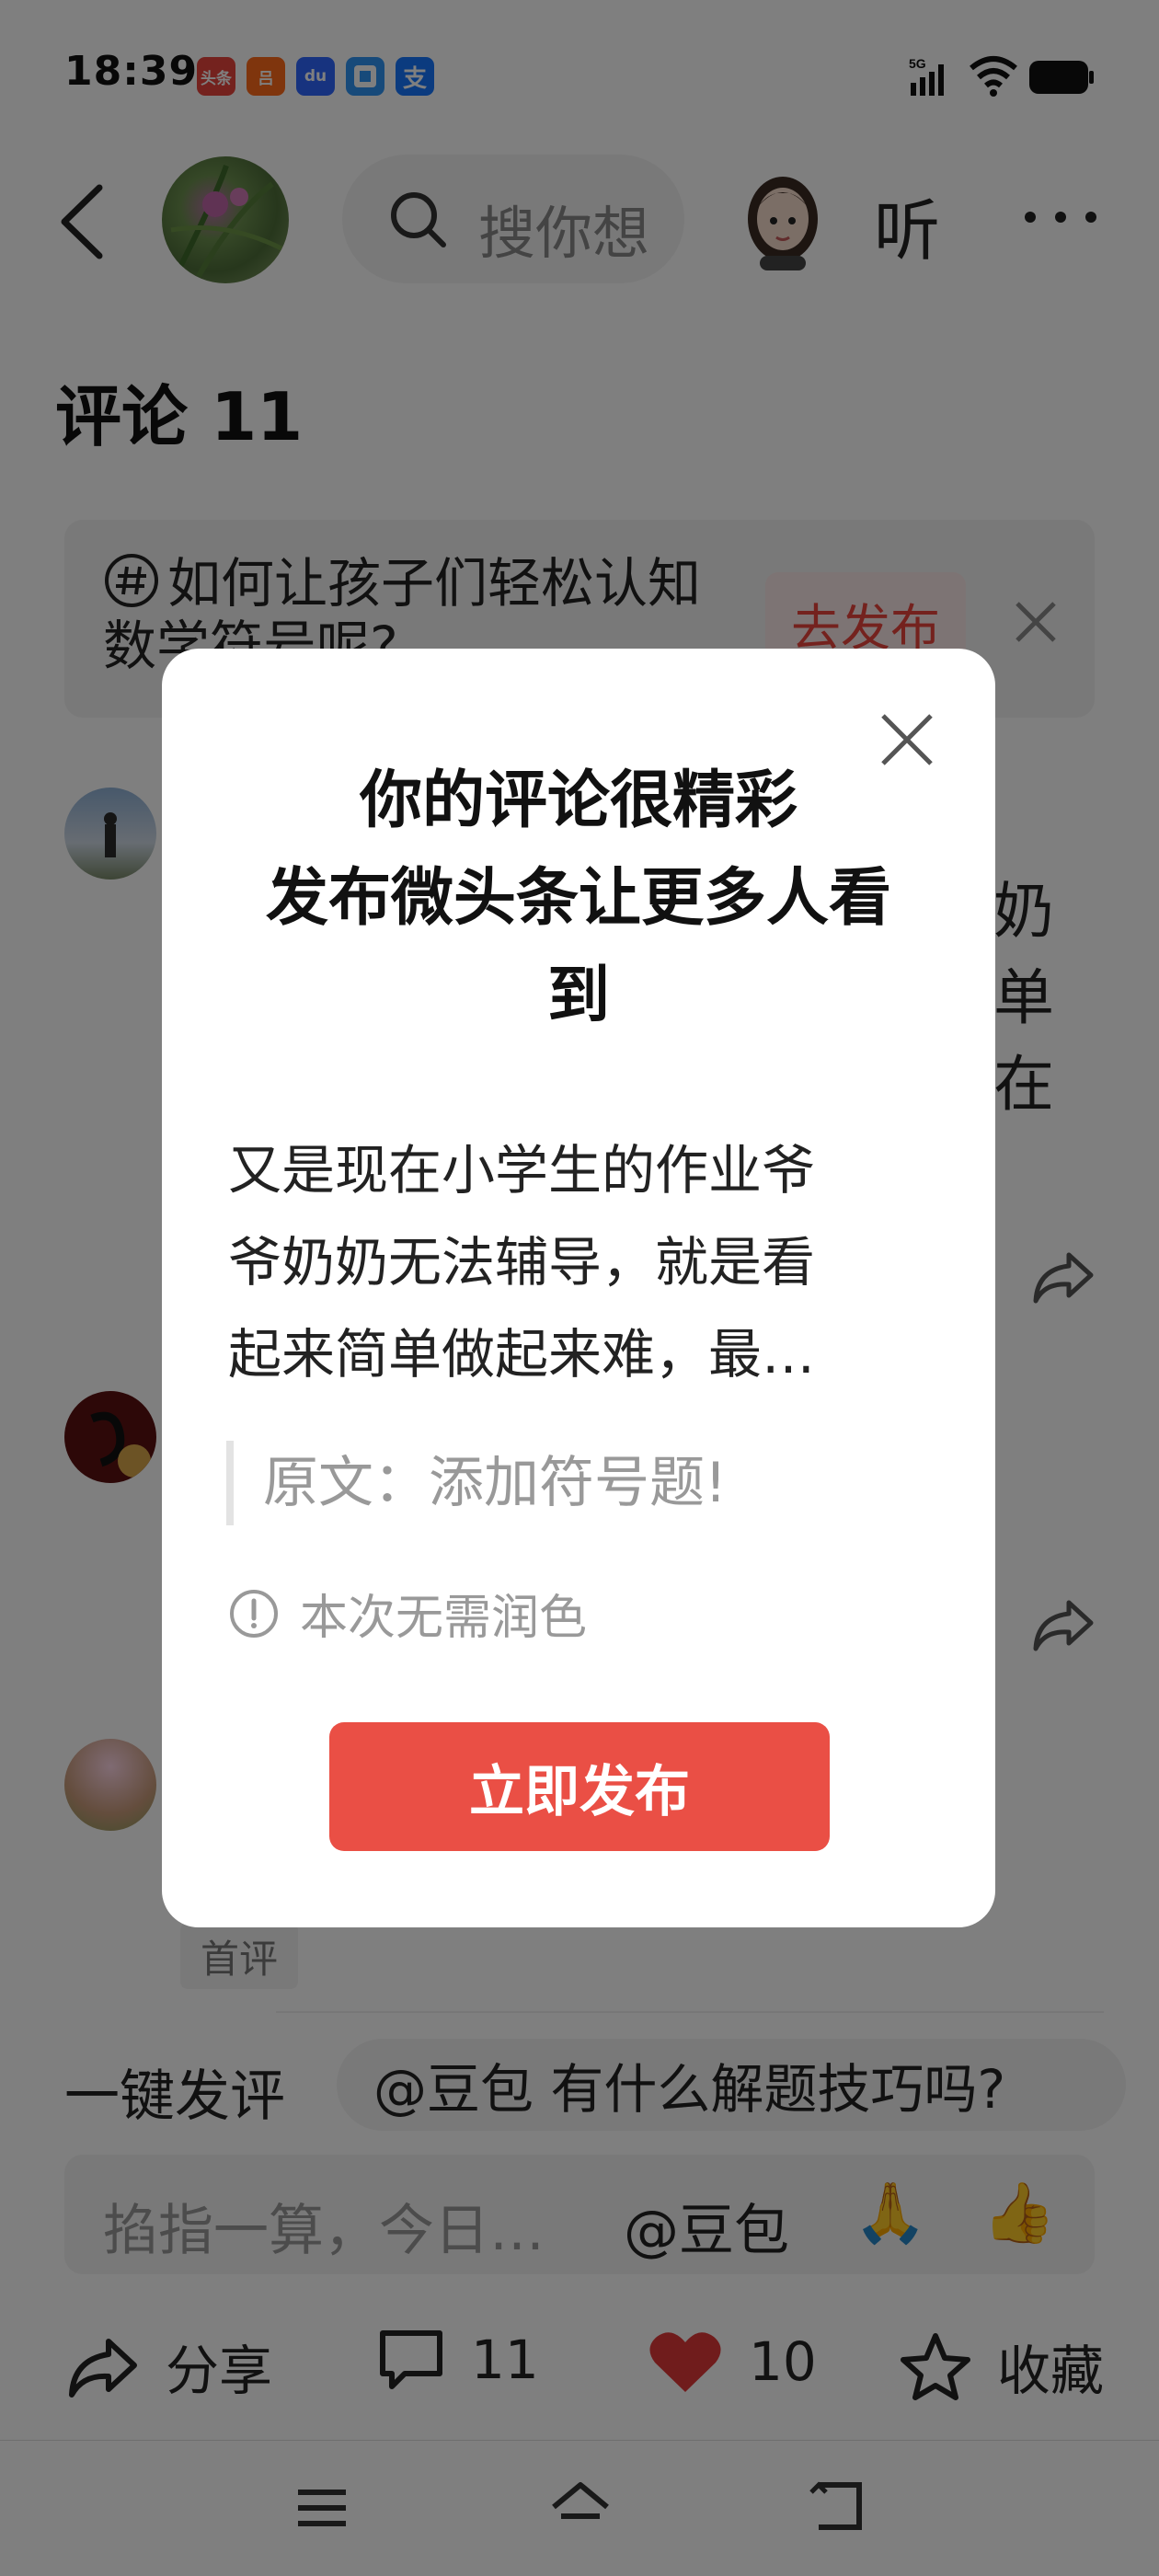 The width and height of the screenshot is (1159, 2576). Describe the element at coordinates (548, 1483) in the screenshot. I see `original-text-quote: 原文：添加符号题!` at that location.